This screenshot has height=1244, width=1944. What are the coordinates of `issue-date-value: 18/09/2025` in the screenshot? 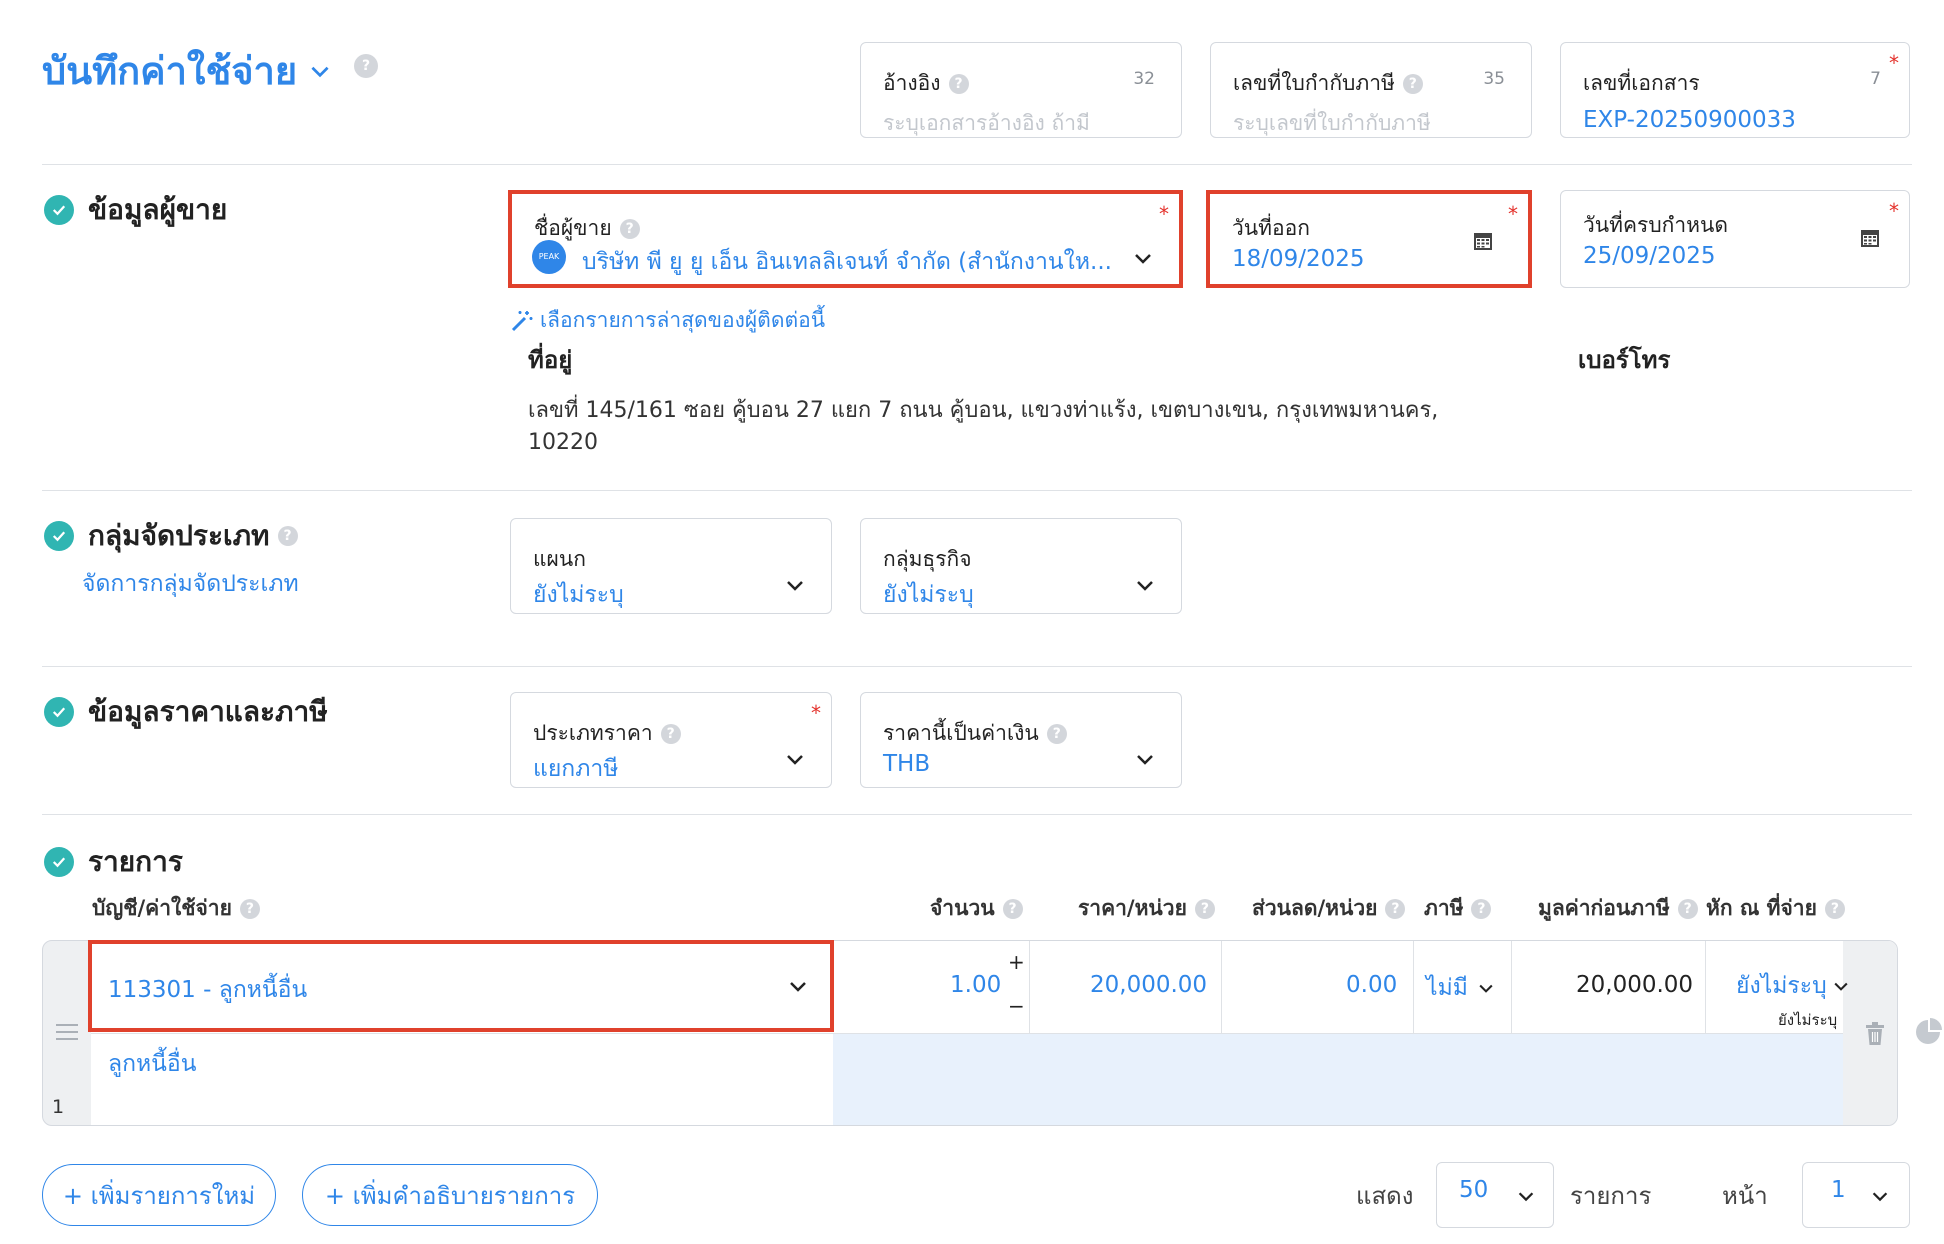 It's located at (1298, 259).